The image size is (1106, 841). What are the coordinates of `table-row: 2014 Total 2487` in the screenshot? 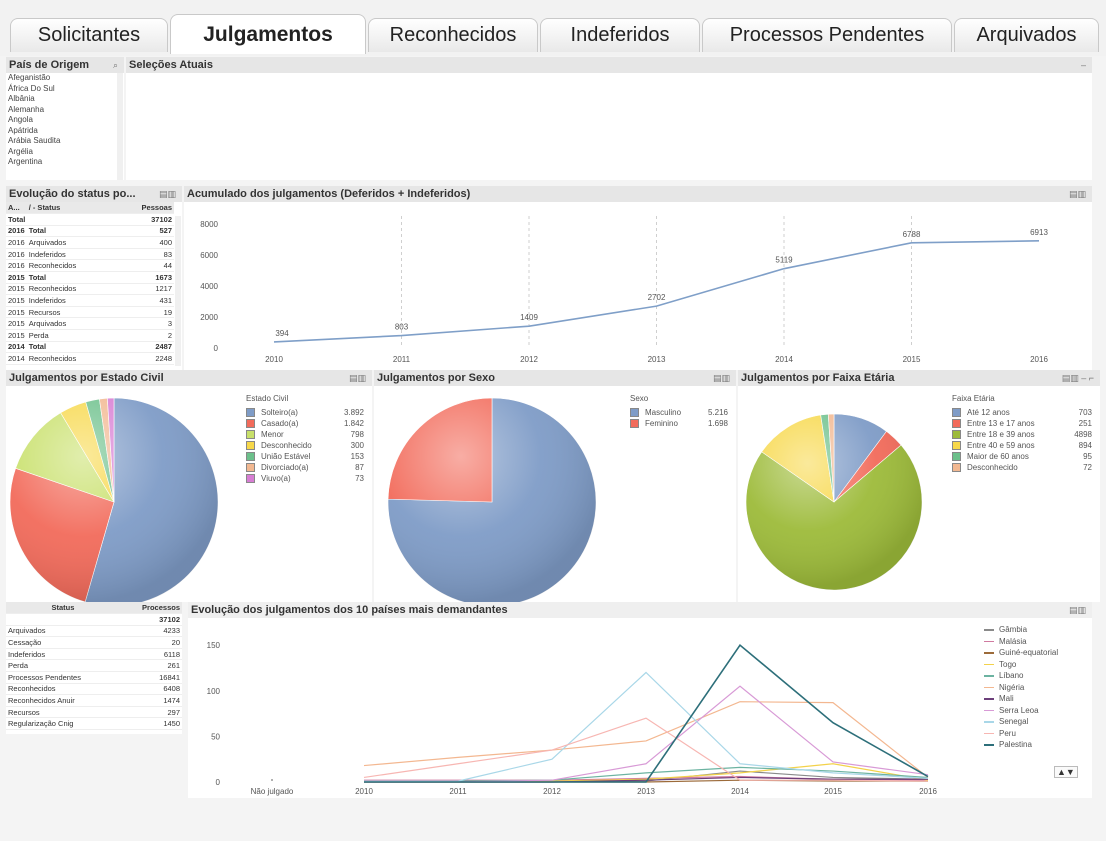 It's located at (90, 347).